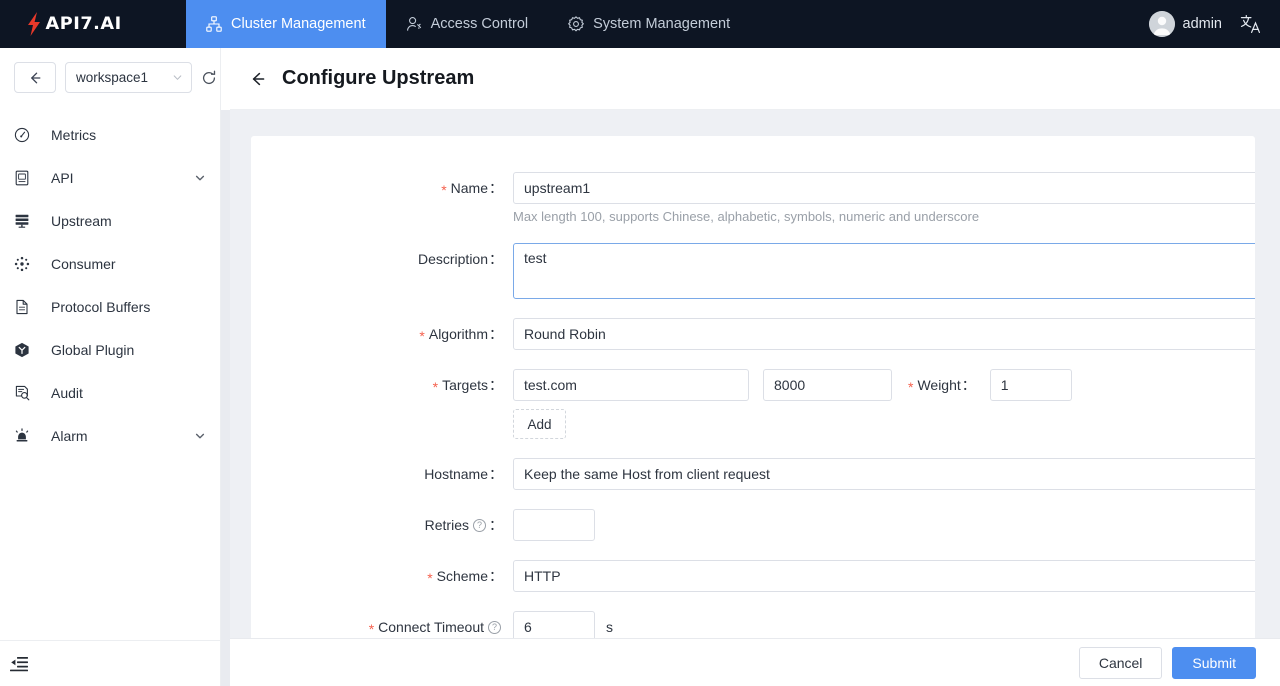  What do you see at coordinates (827, 385) in the screenshot?
I see `target-port-input: 8000` at bounding box center [827, 385].